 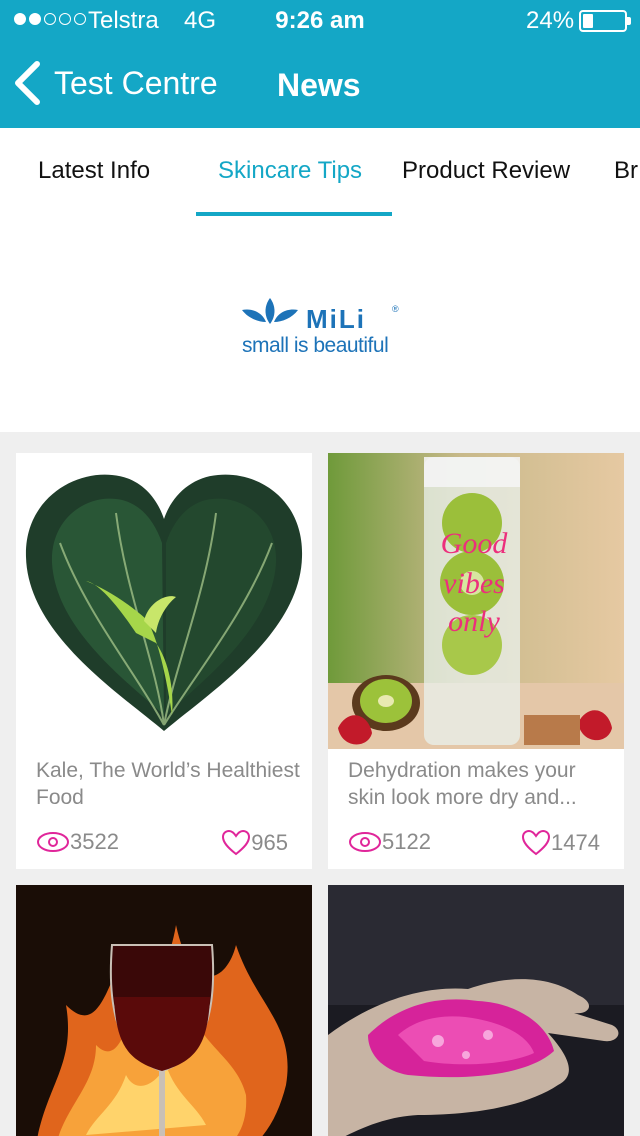 I want to click on like-count-value: 965, so click(x=269, y=842).